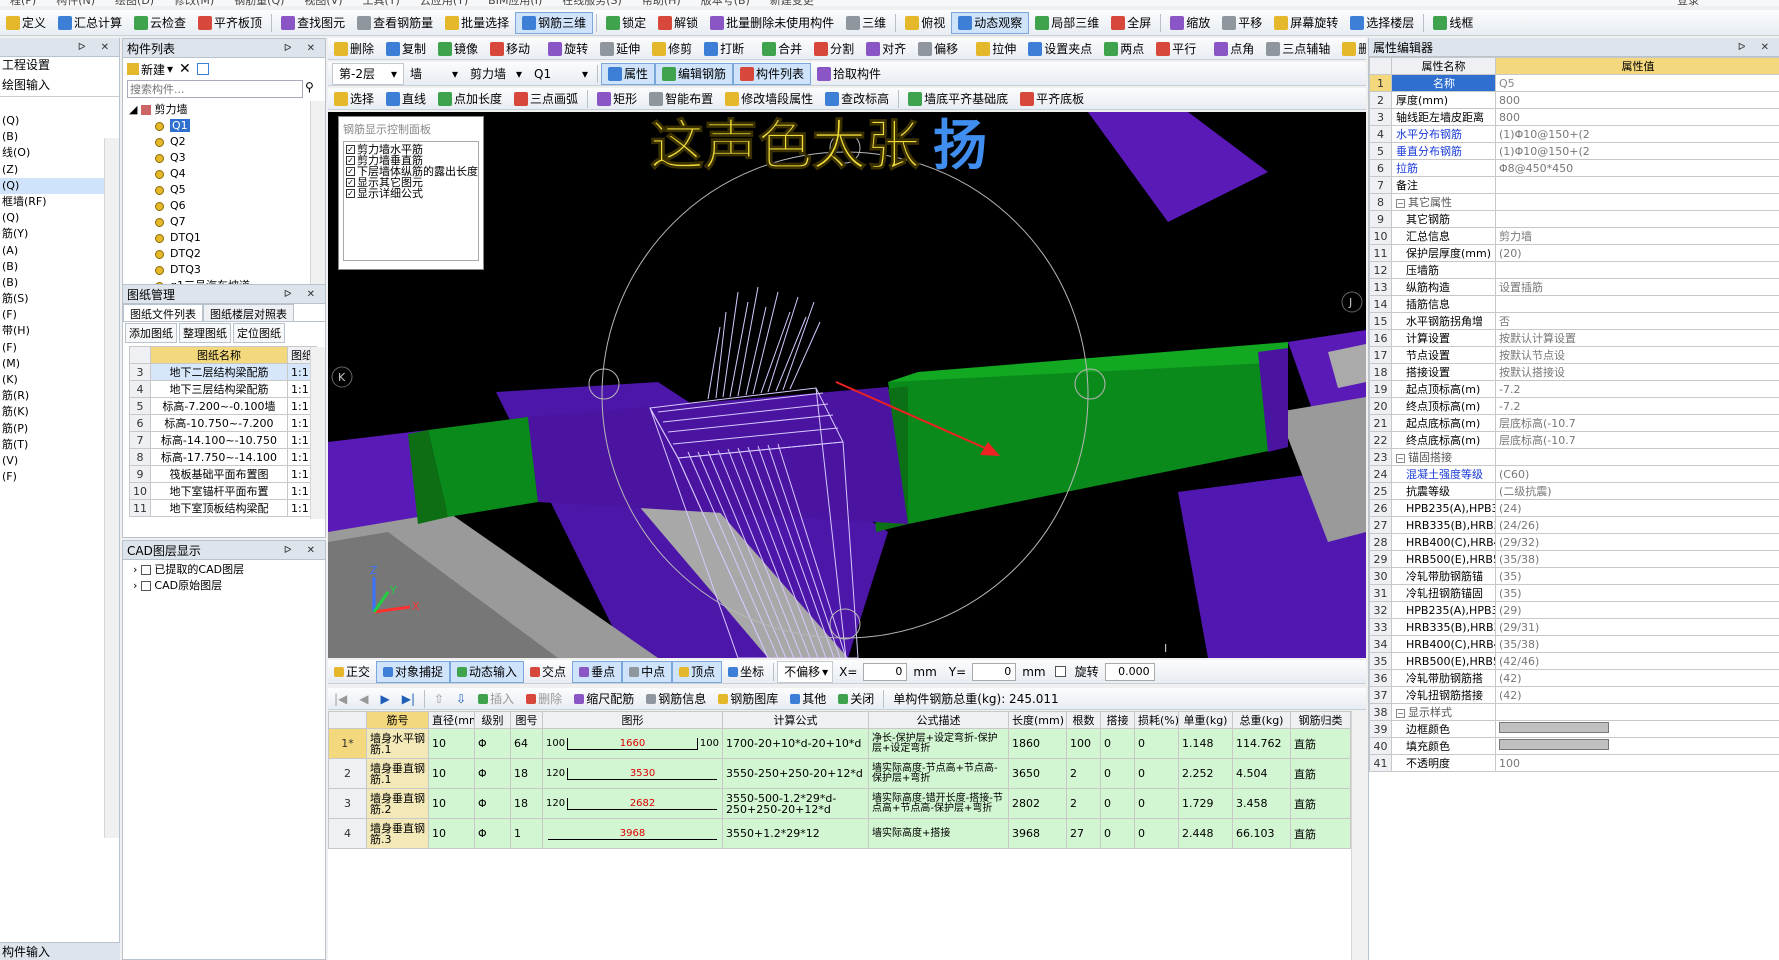 The width and height of the screenshot is (1779, 960). Describe the element at coordinates (309, 89) in the screenshot. I see `search-icon: ⚲` at that location.